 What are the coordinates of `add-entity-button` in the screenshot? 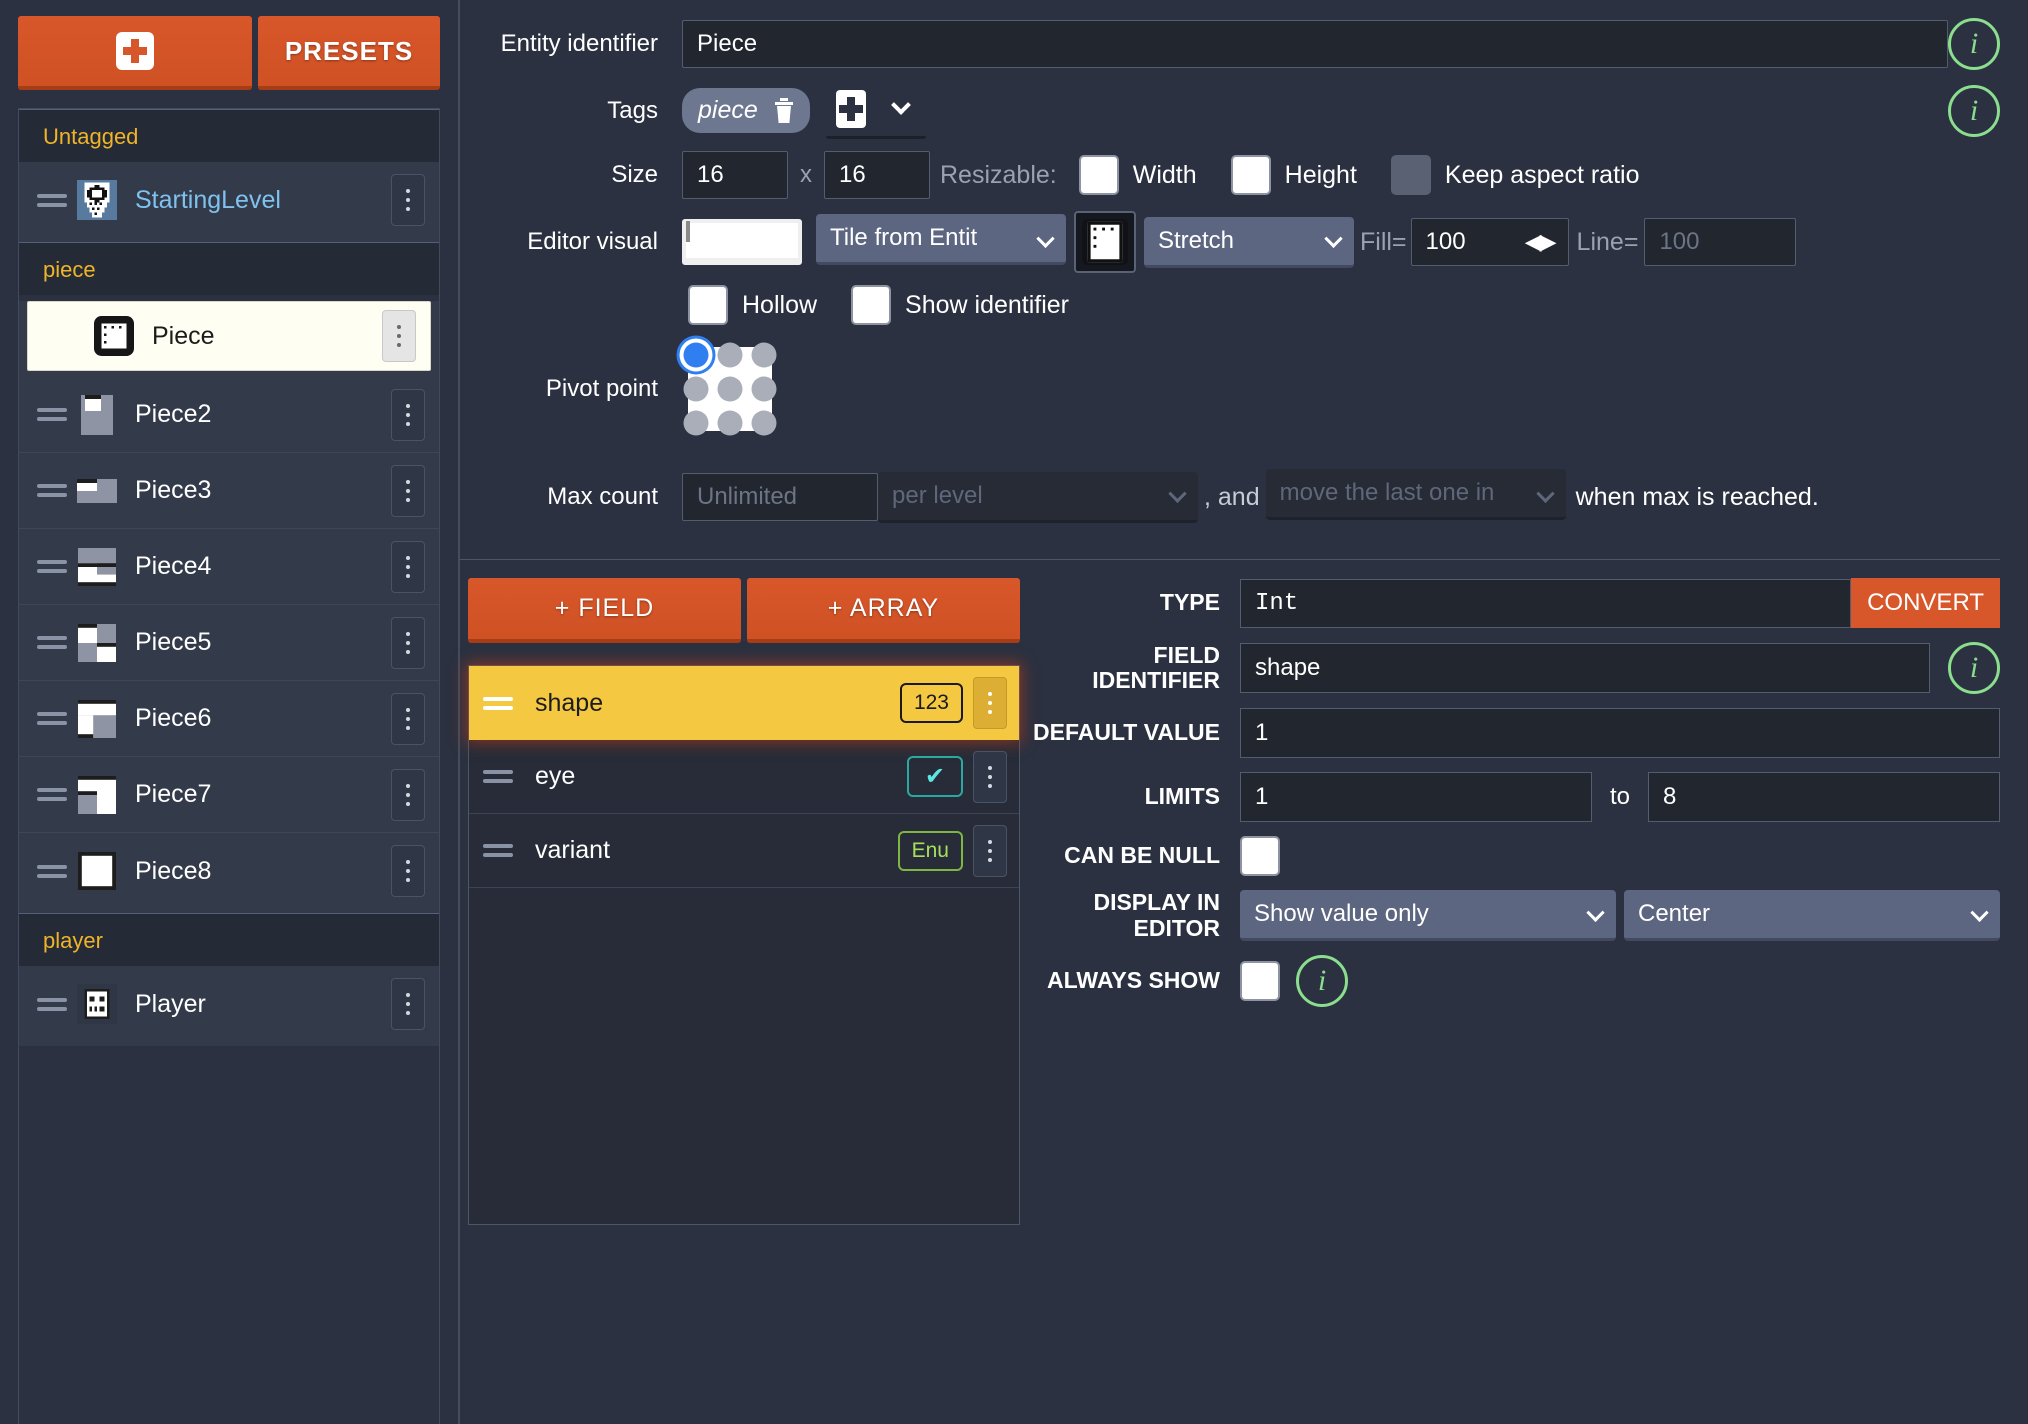 It's located at (135, 53).